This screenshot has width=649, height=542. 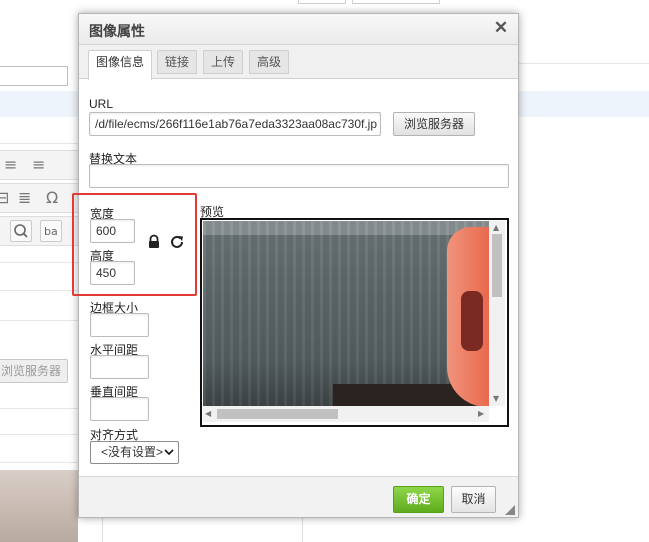 What do you see at coordinates (496, 227) in the screenshot?
I see `scroll-up-icon: ▲` at bounding box center [496, 227].